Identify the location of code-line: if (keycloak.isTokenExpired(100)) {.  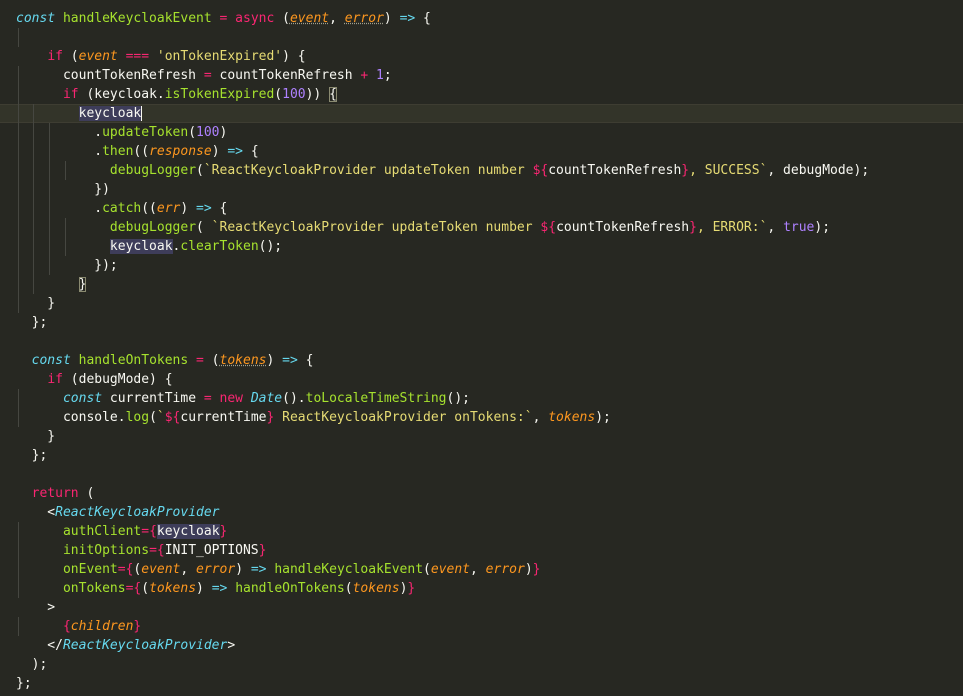
(481, 94).